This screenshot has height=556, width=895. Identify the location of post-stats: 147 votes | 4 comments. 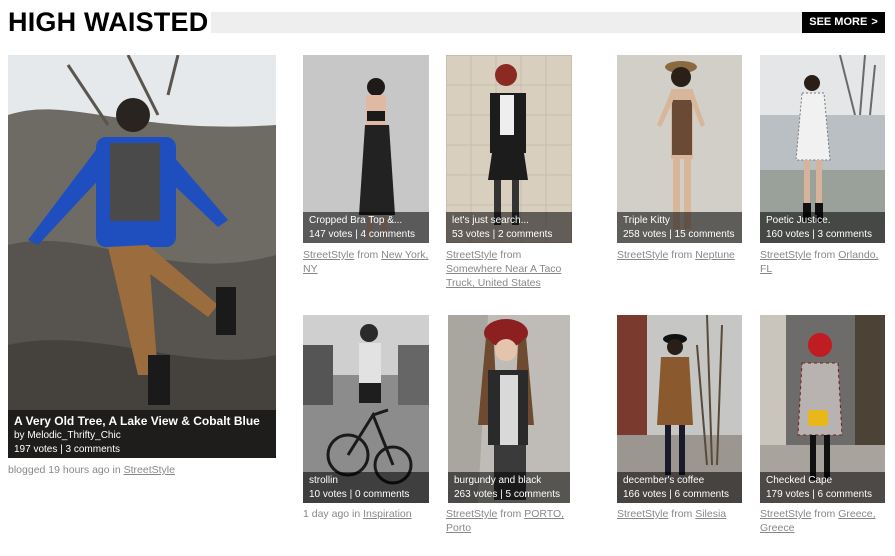
(362, 234).